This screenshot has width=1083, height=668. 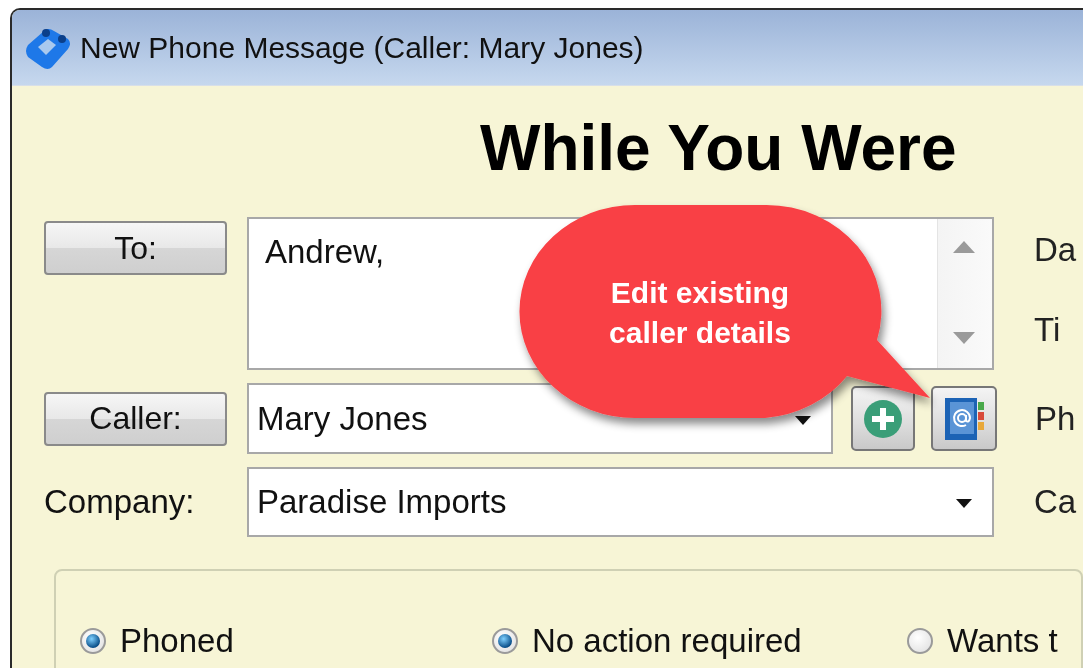 What do you see at coordinates (135, 248) in the screenshot?
I see `to-button: To:` at bounding box center [135, 248].